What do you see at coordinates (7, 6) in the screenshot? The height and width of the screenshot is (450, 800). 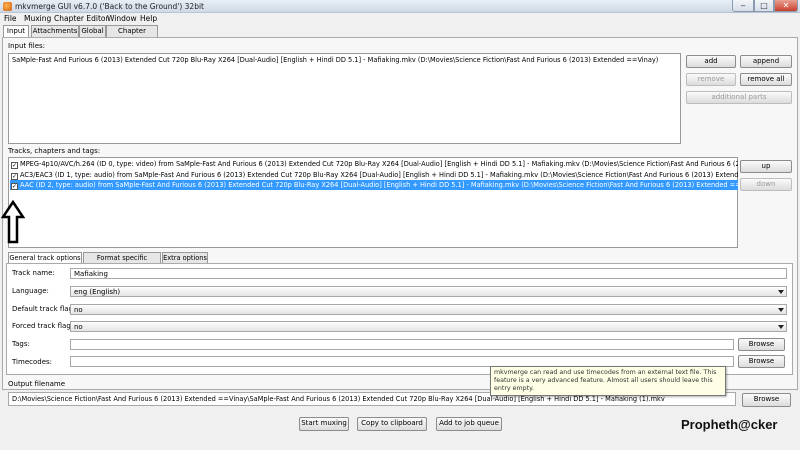 I see `app-icon` at bounding box center [7, 6].